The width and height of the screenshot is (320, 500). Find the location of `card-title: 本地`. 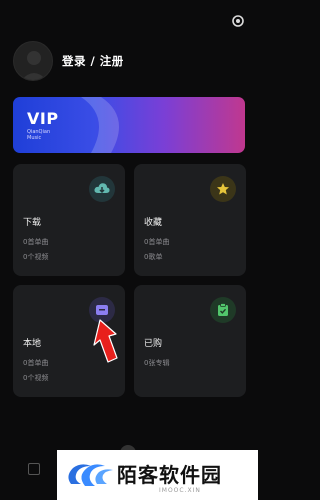

card-title: 本地 is located at coordinates (32, 344).